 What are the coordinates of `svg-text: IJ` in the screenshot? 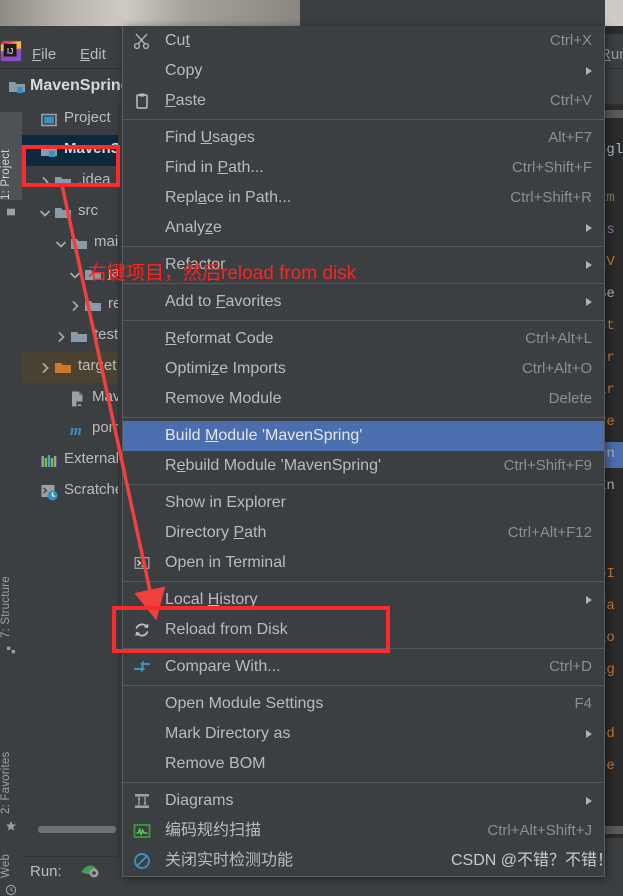 It's located at (10, 51).